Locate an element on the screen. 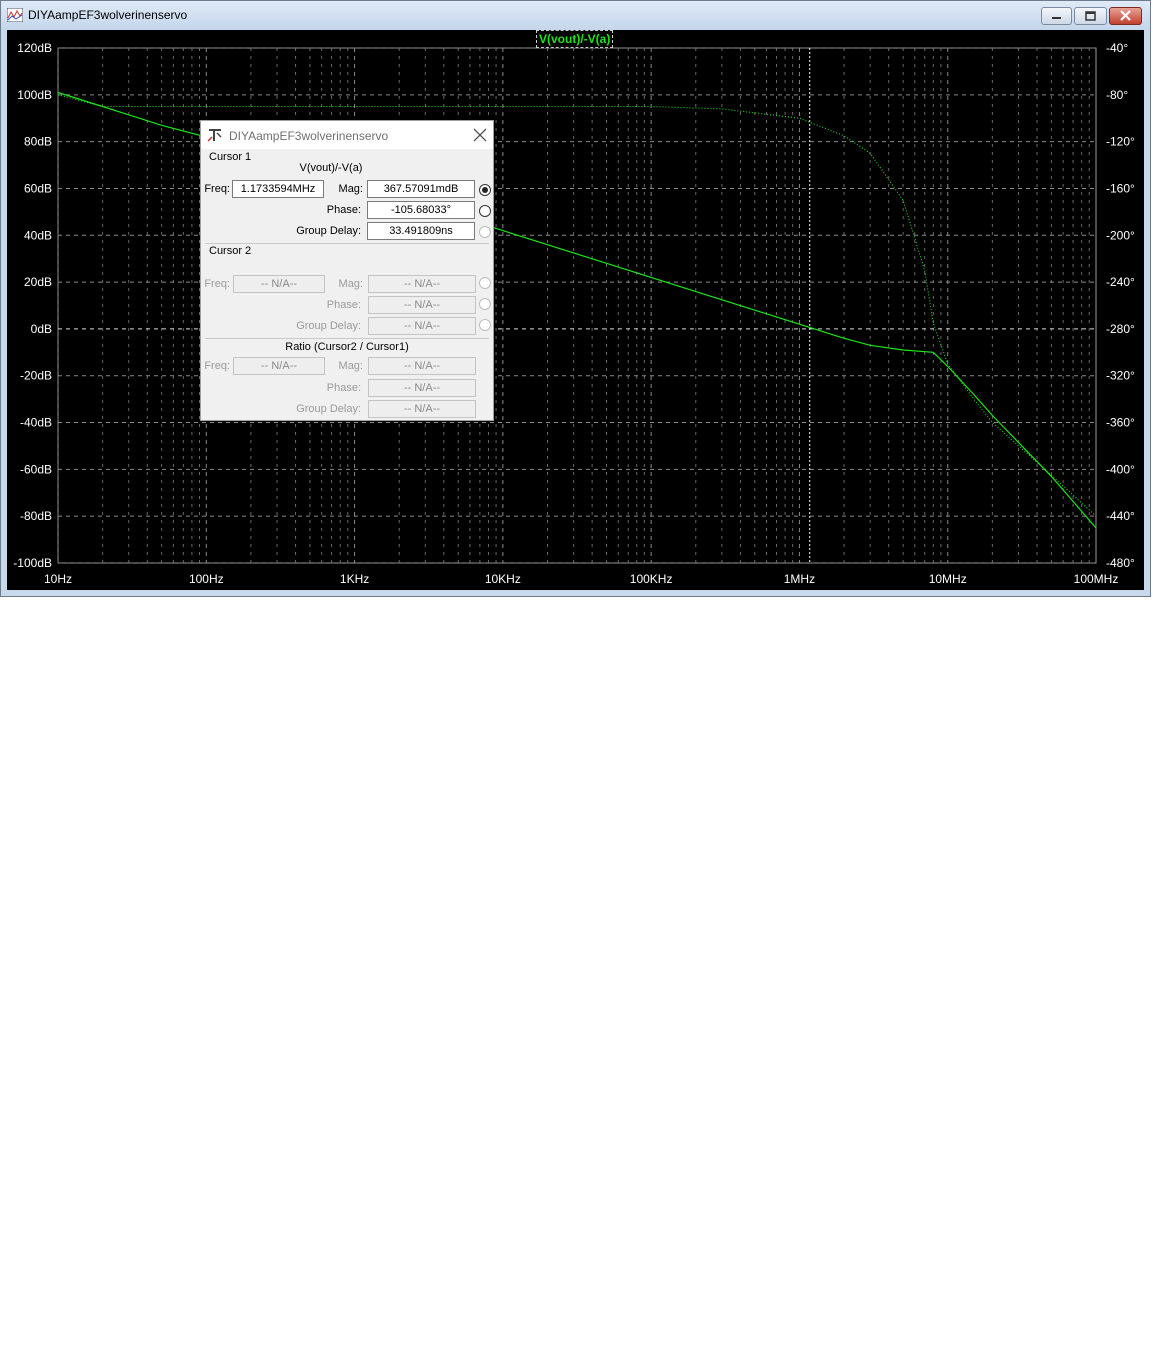 Image resolution: width=1153 pixels, height=1365 pixels. cursor2-phase-label: Phase: is located at coordinates (343, 305).